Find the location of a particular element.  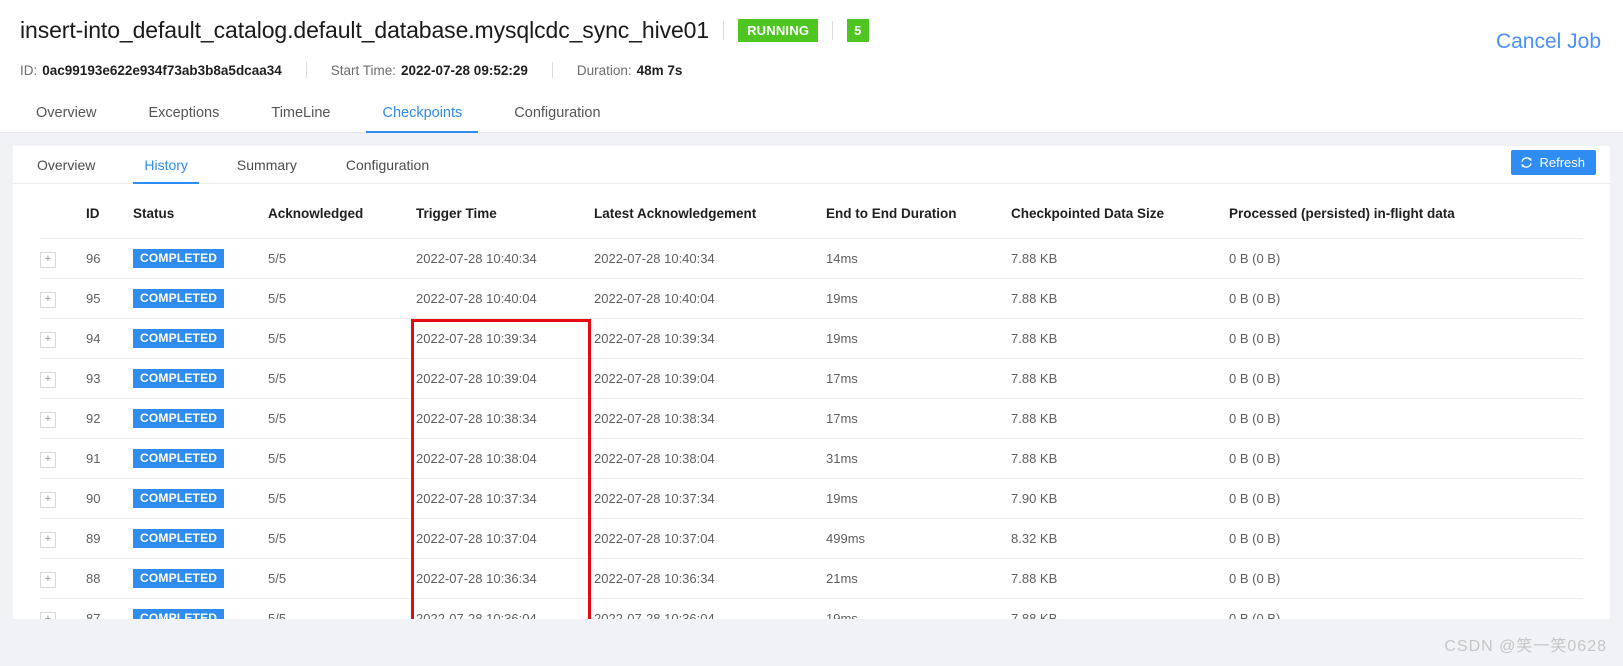

cell-id: 89 is located at coordinates (109, 538).